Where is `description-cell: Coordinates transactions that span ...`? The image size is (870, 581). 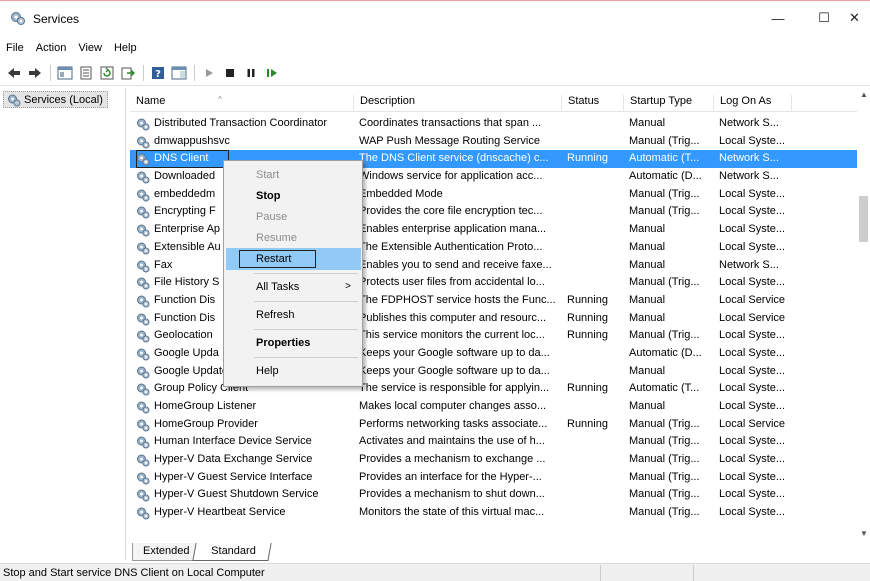 description-cell: Coordinates transactions that span ... is located at coordinates (450, 123).